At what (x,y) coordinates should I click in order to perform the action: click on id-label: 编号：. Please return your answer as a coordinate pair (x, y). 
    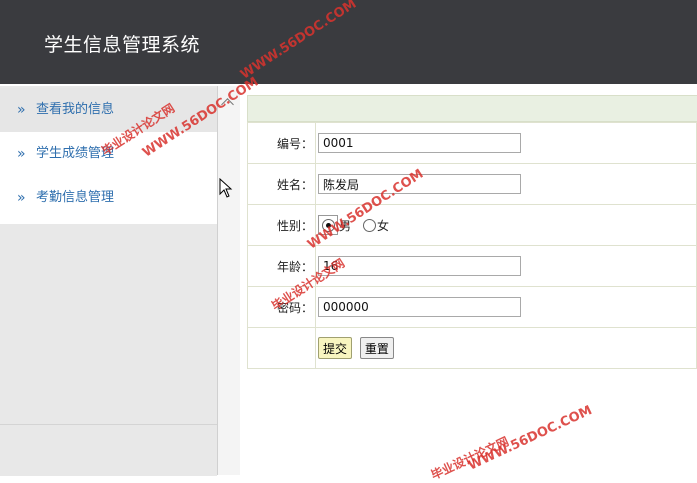
    Looking at the image, I should click on (281, 143).